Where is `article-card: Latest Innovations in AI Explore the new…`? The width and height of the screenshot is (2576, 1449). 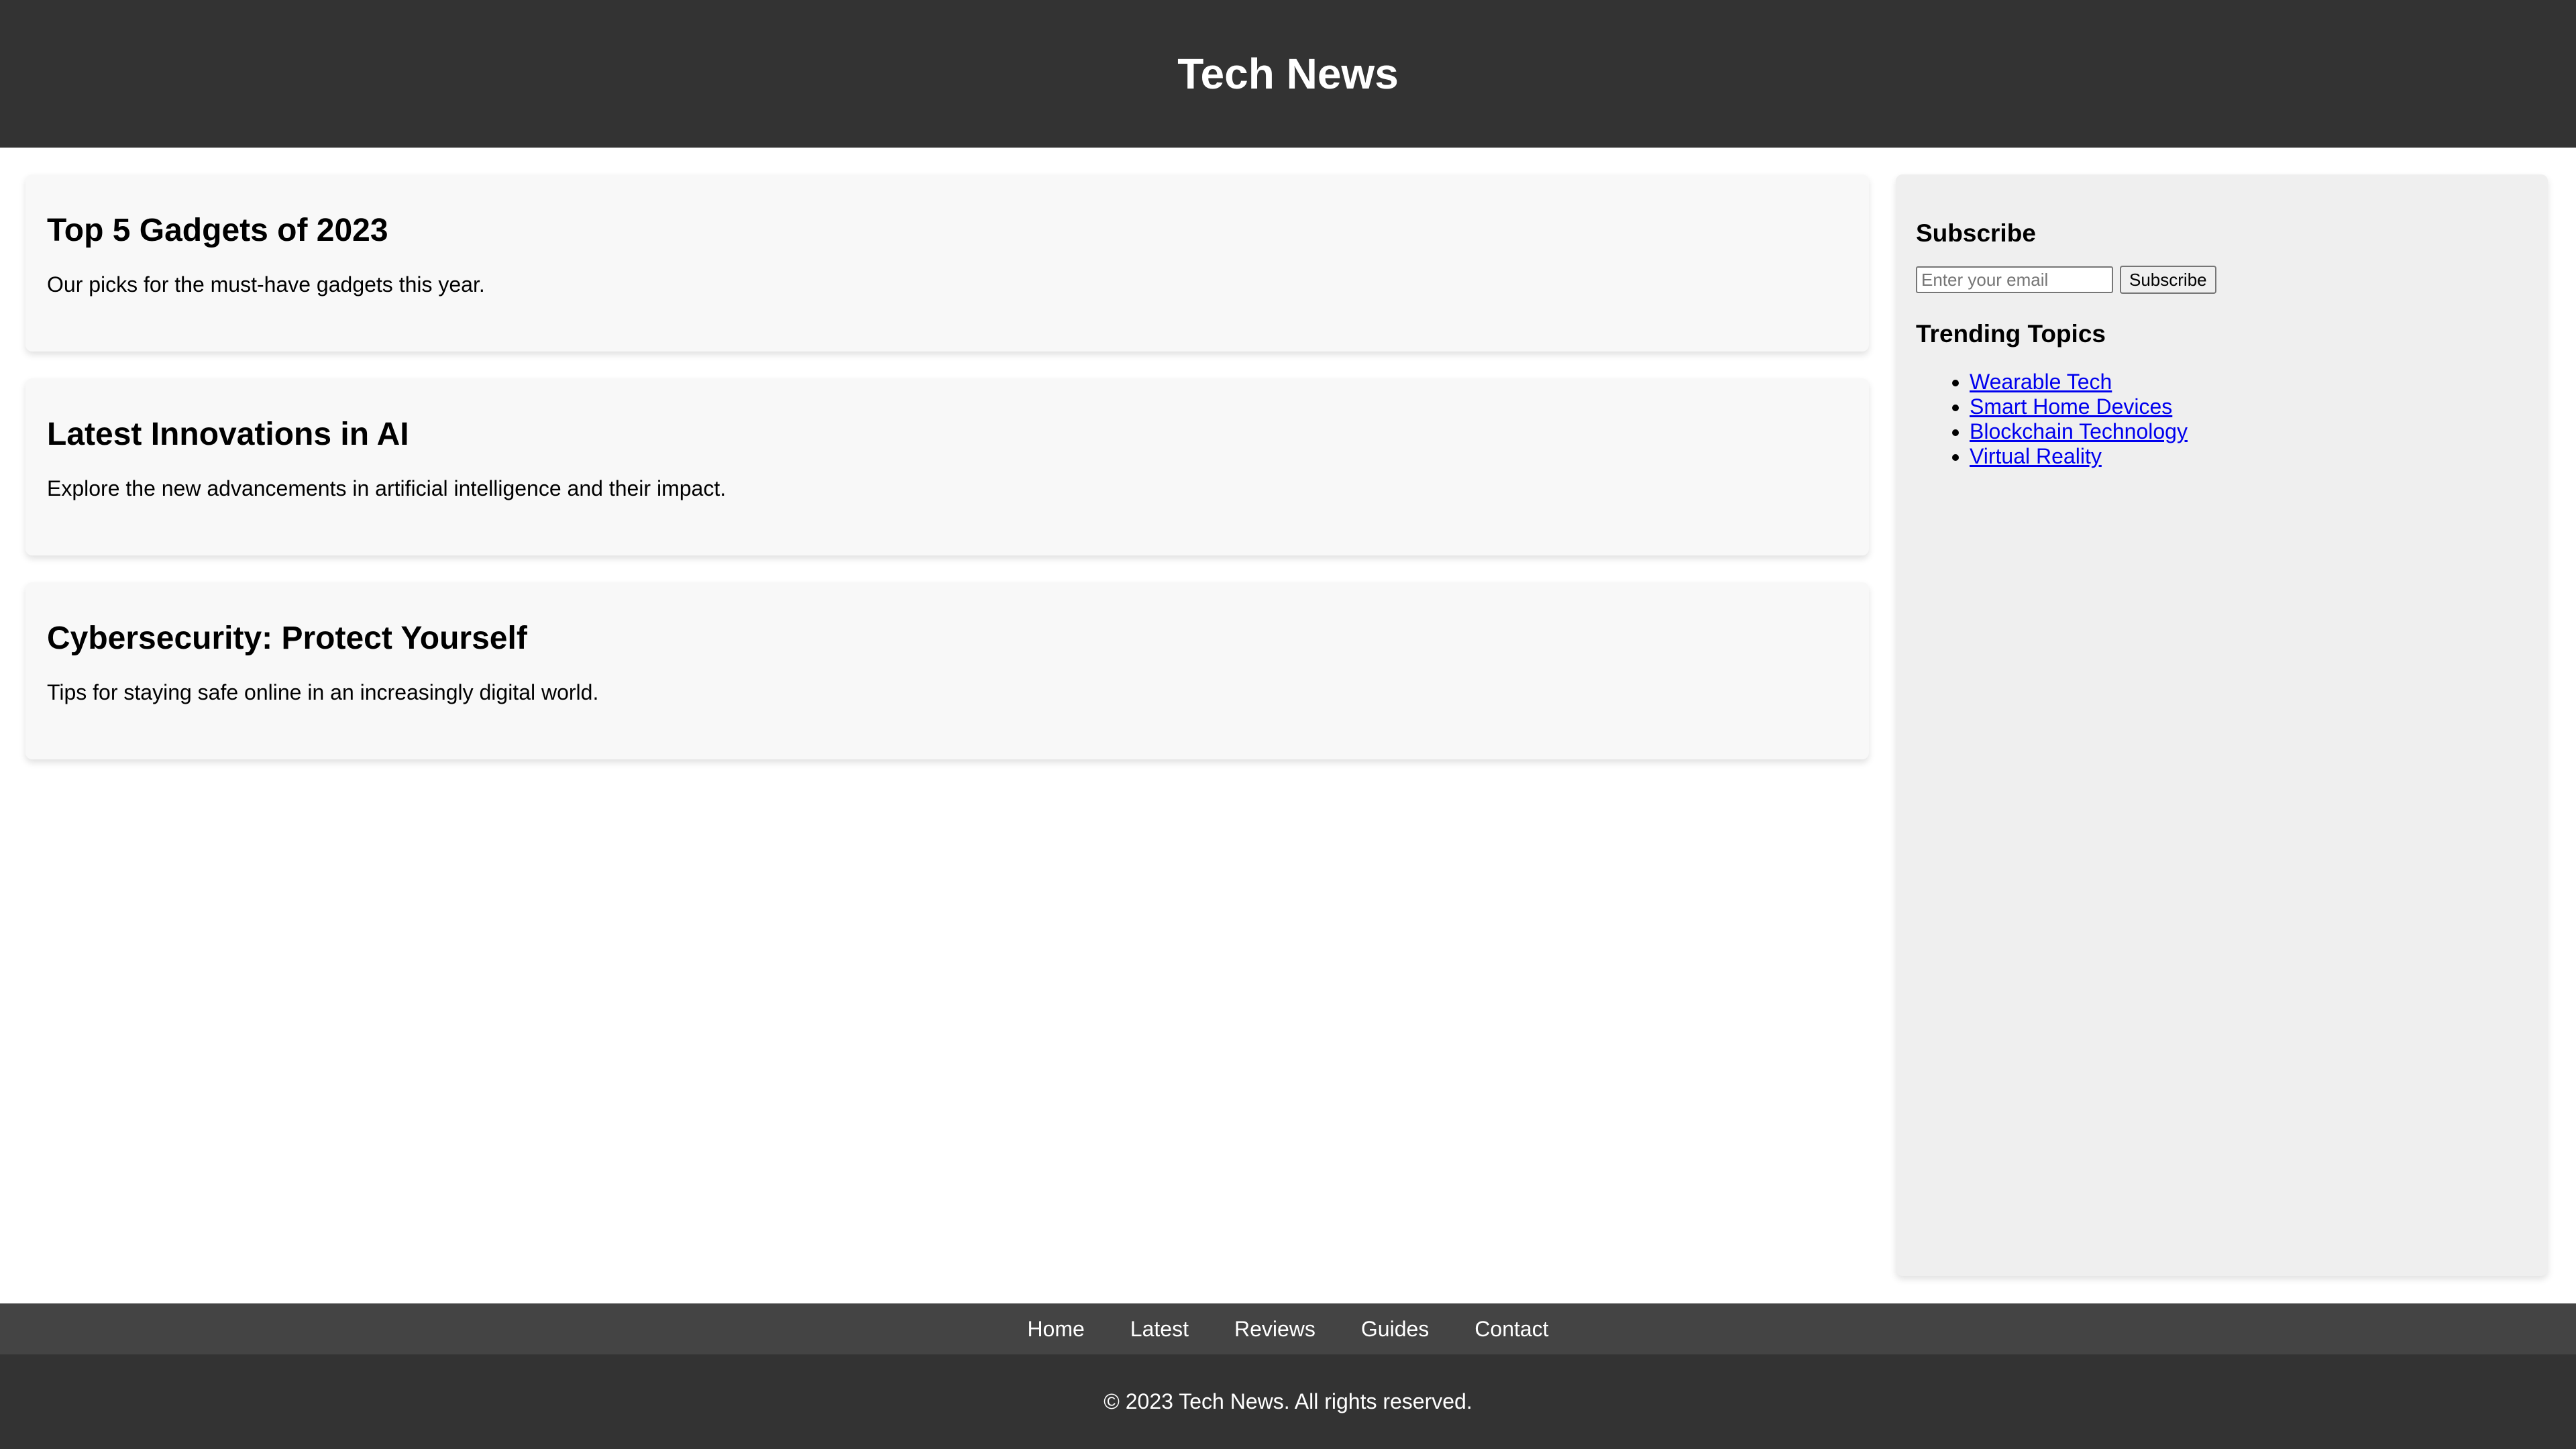
article-card: Latest Innovations in AI Explore the new… is located at coordinates (947, 466).